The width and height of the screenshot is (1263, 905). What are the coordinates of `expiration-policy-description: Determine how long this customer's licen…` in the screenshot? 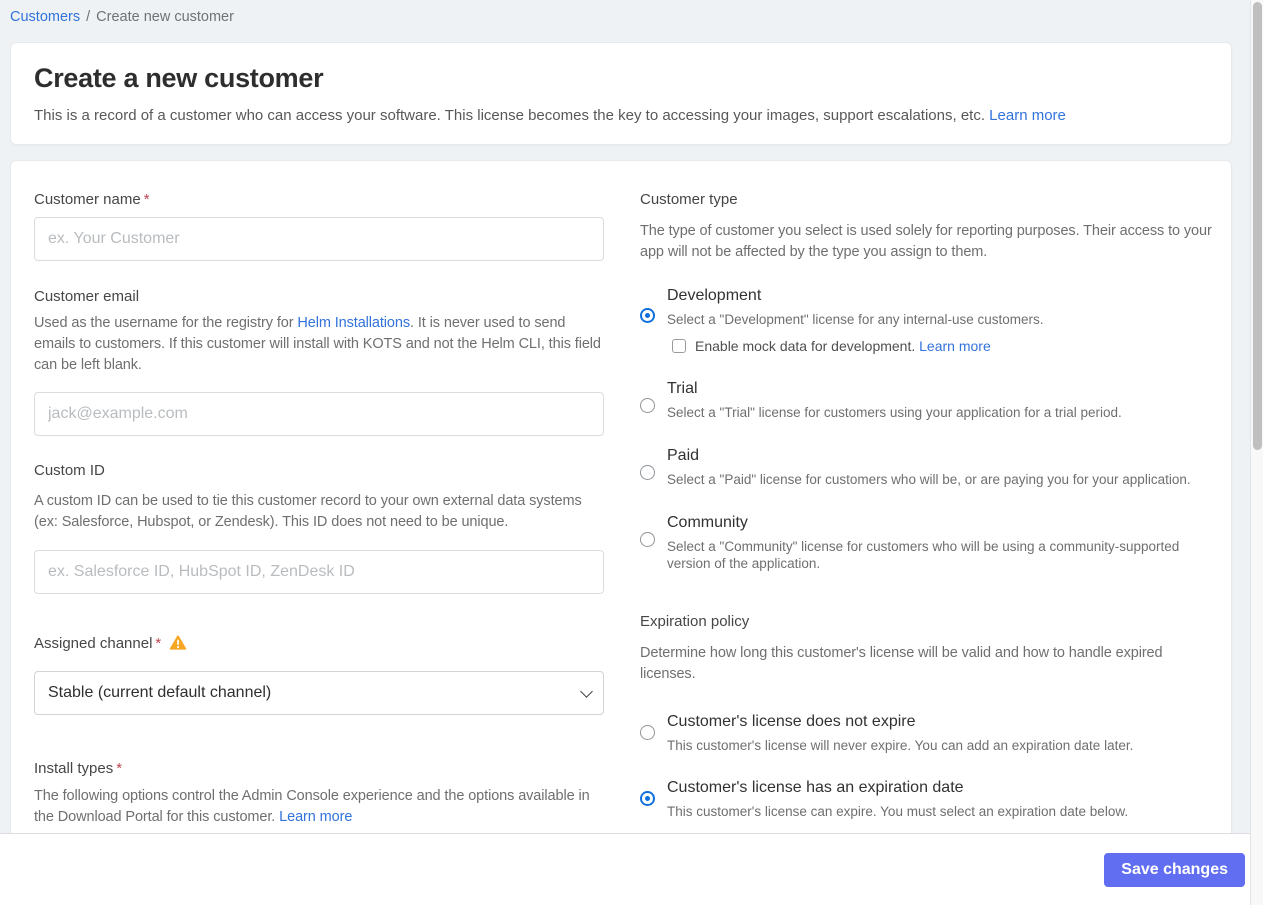 It's located at (901, 663).